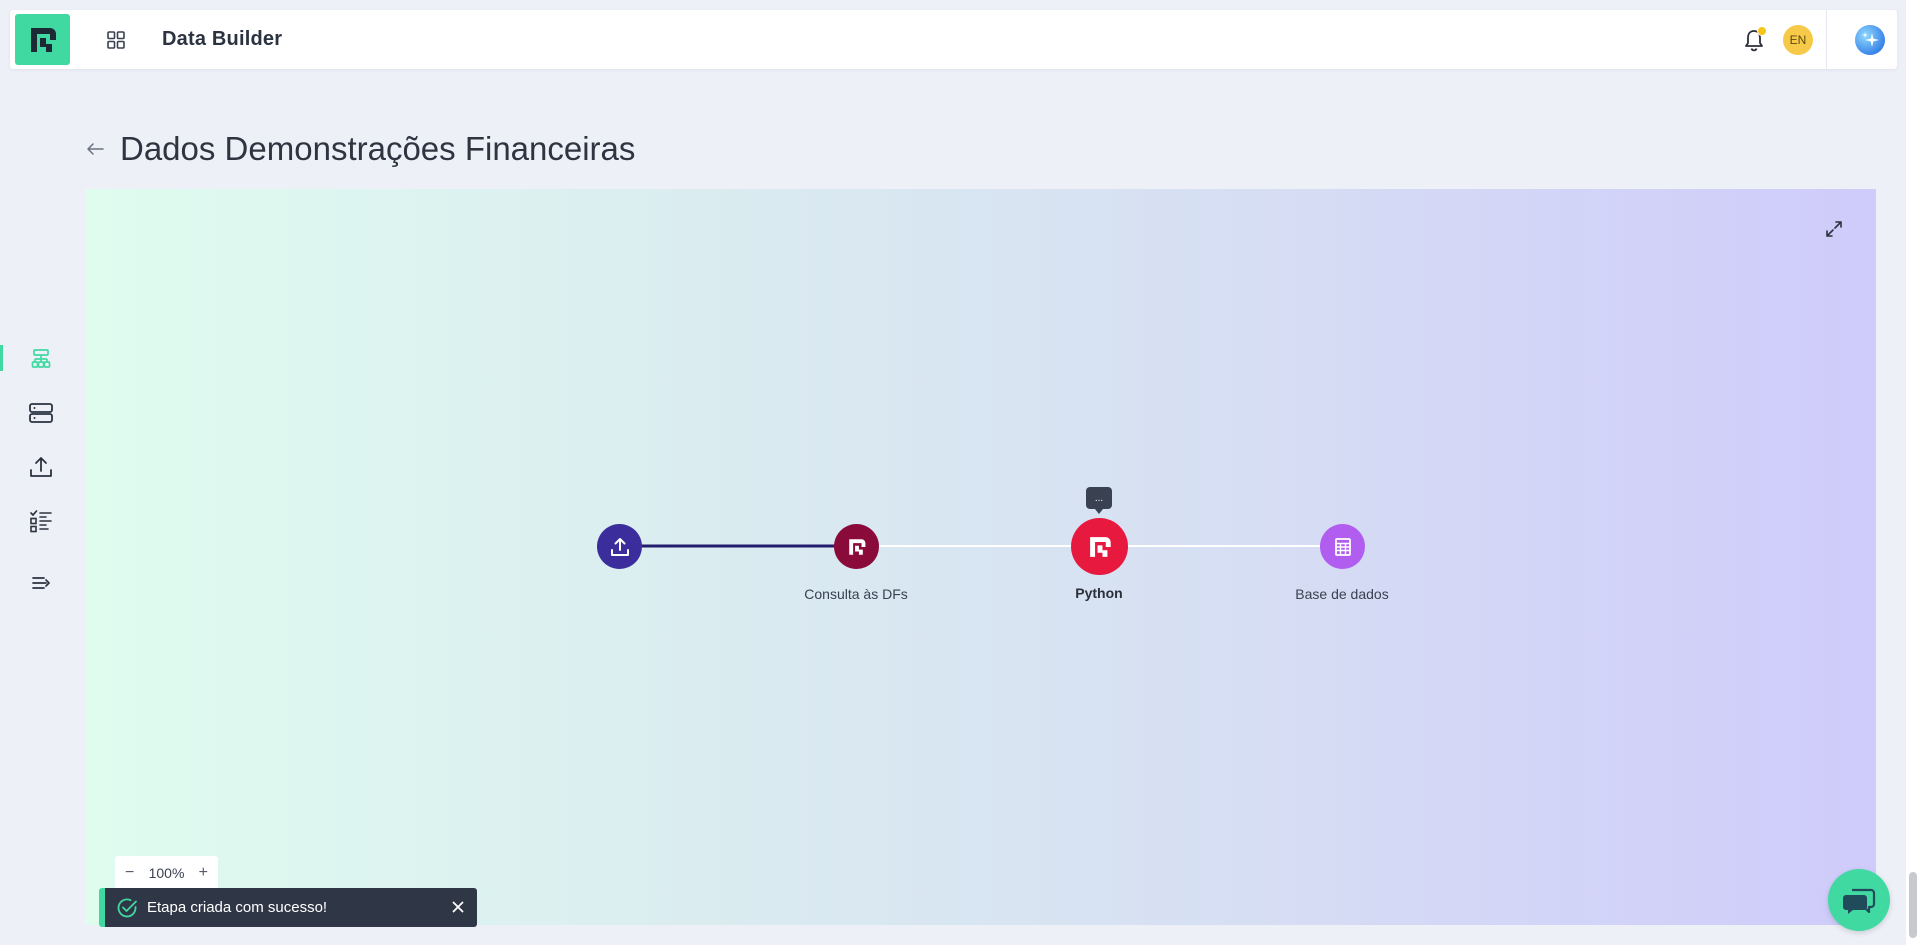 The height and width of the screenshot is (945, 1920). What do you see at coordinates (953, 39) in the screenshot?
I see `top-bar: Data Builder EN` at bounding box center [953, 39].